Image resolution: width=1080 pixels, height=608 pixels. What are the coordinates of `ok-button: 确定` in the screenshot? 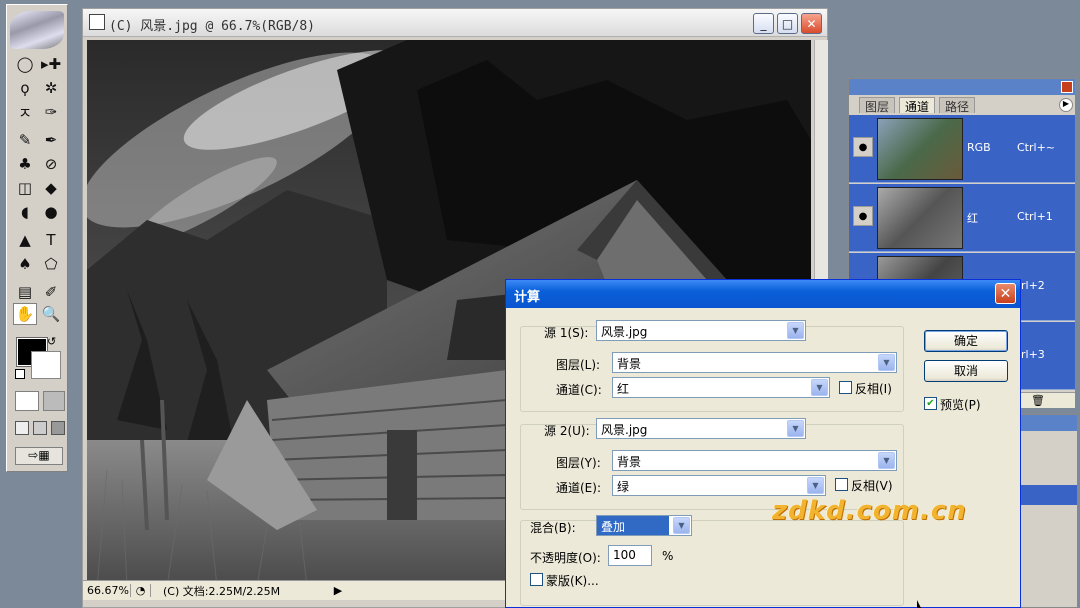 It's located at (966, 341).